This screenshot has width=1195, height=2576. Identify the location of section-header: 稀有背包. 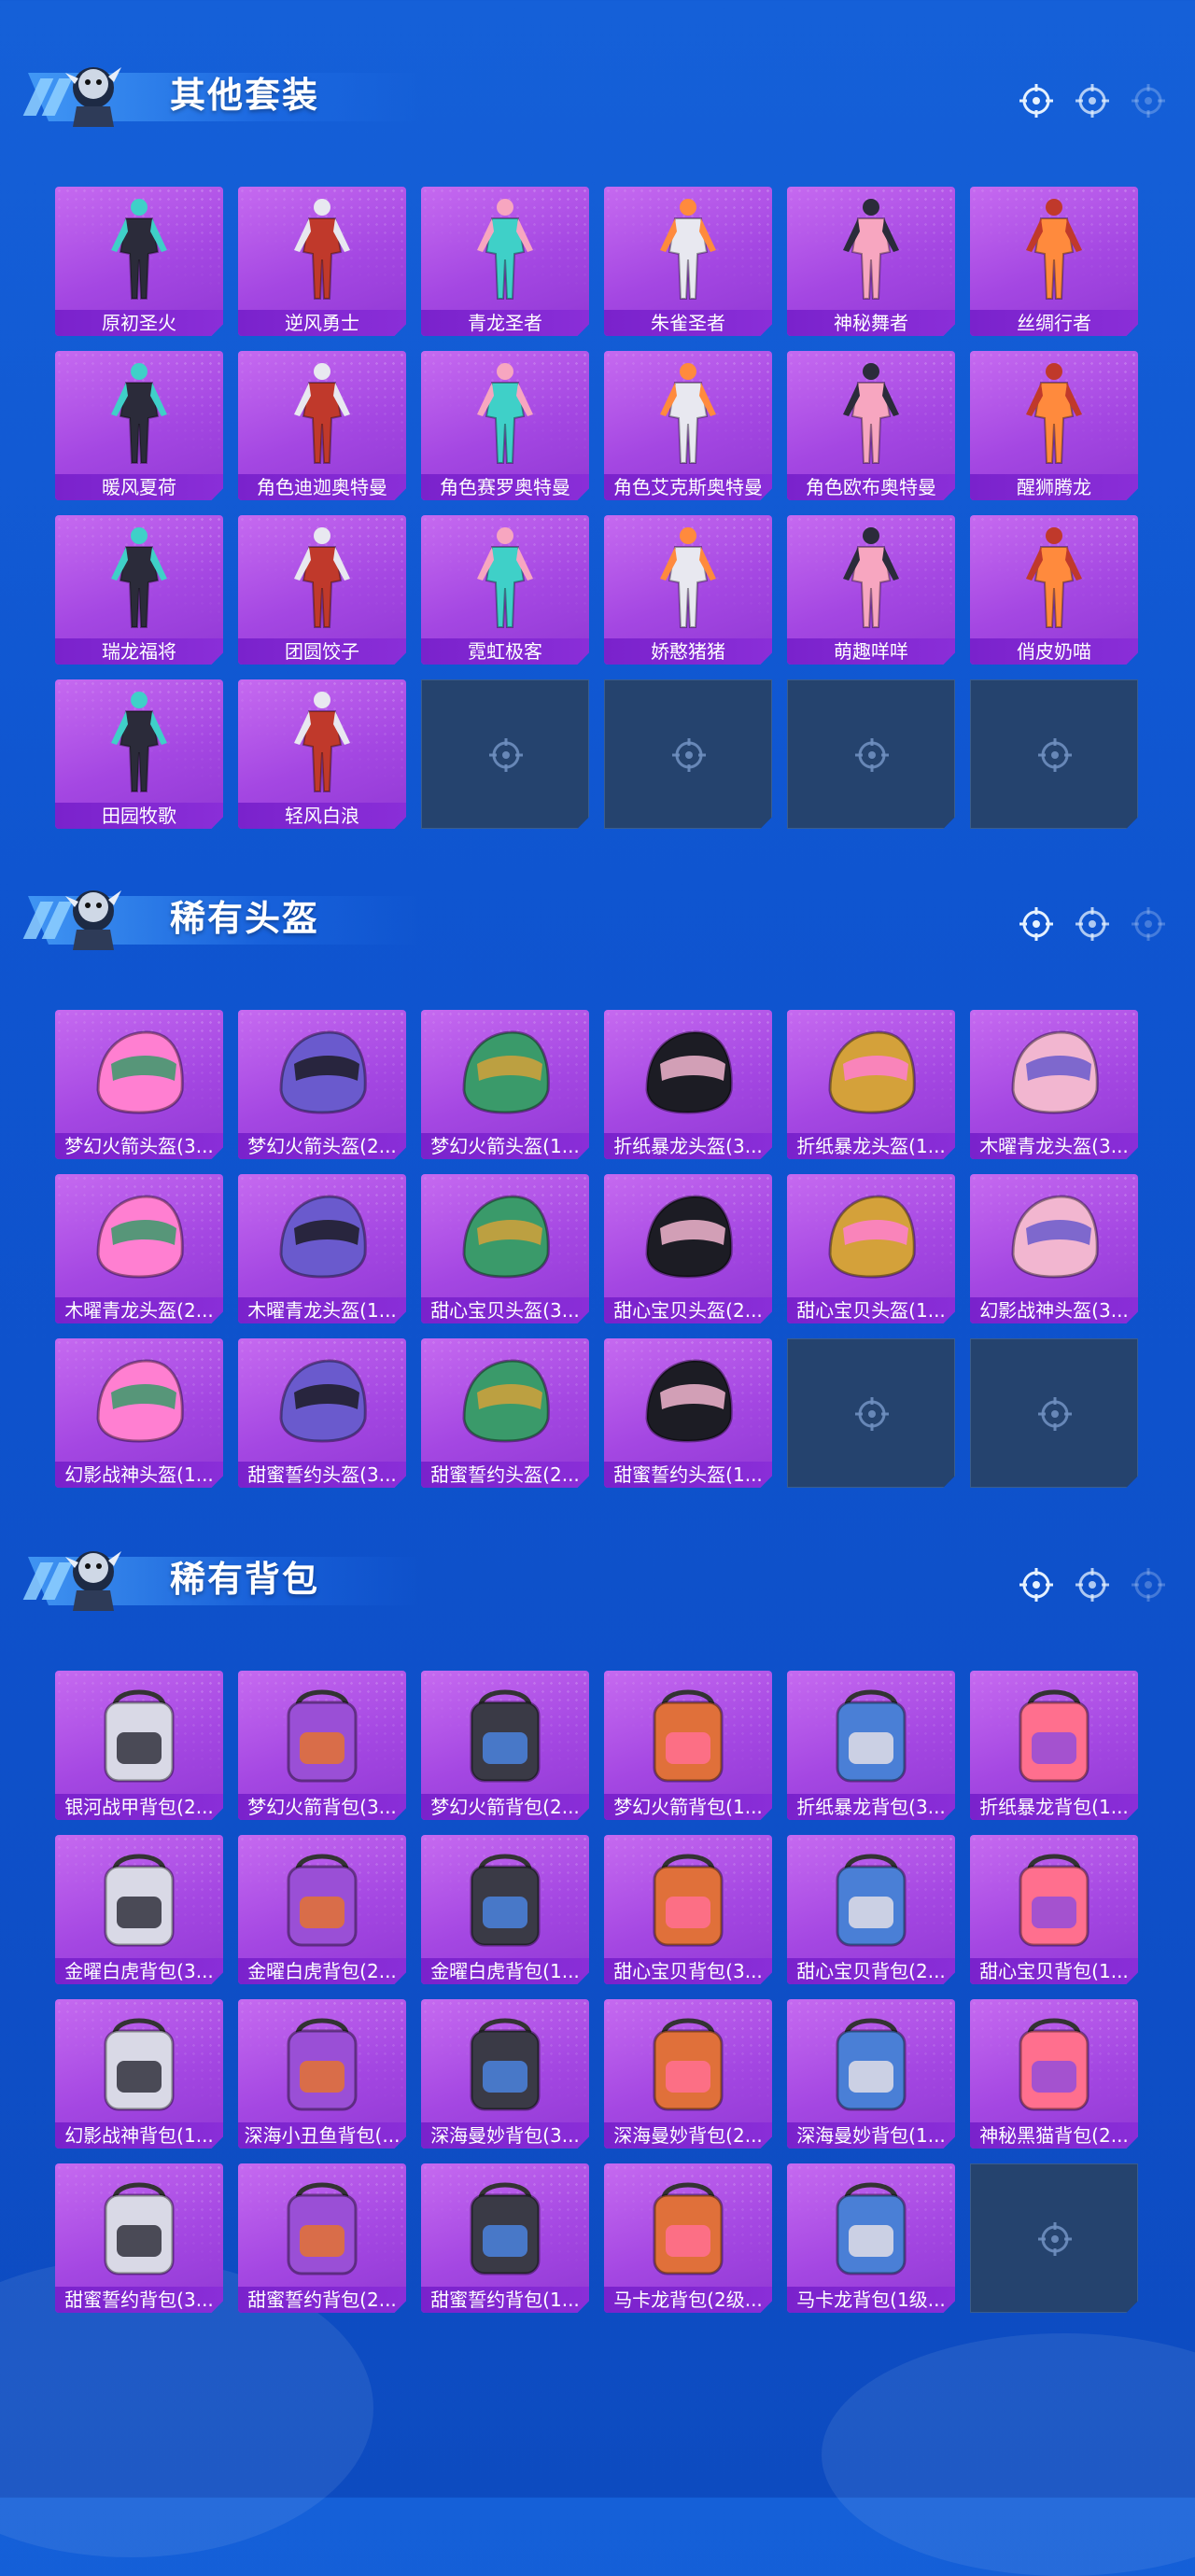
(594, 1575).